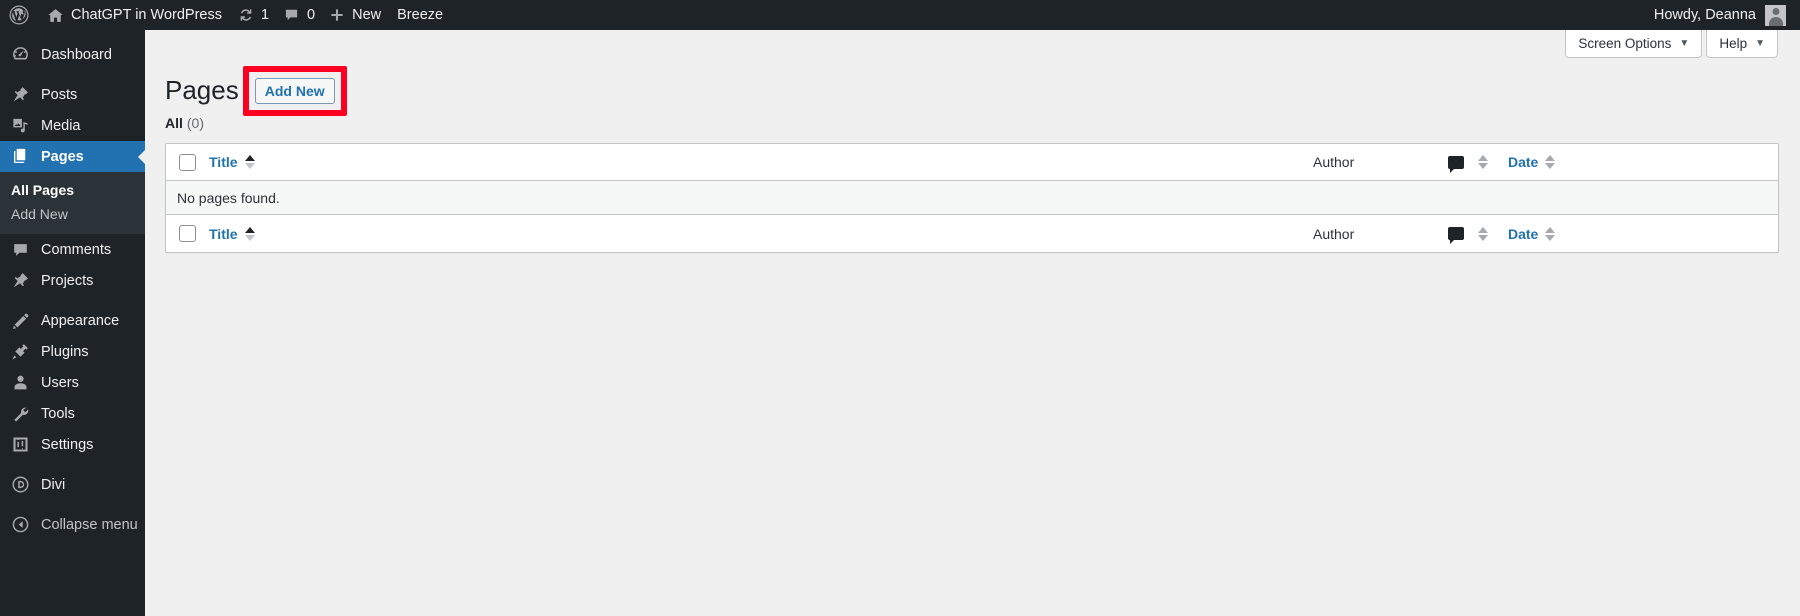  I want to click on sidebar-item-tools: Tools, so click(72, 413).